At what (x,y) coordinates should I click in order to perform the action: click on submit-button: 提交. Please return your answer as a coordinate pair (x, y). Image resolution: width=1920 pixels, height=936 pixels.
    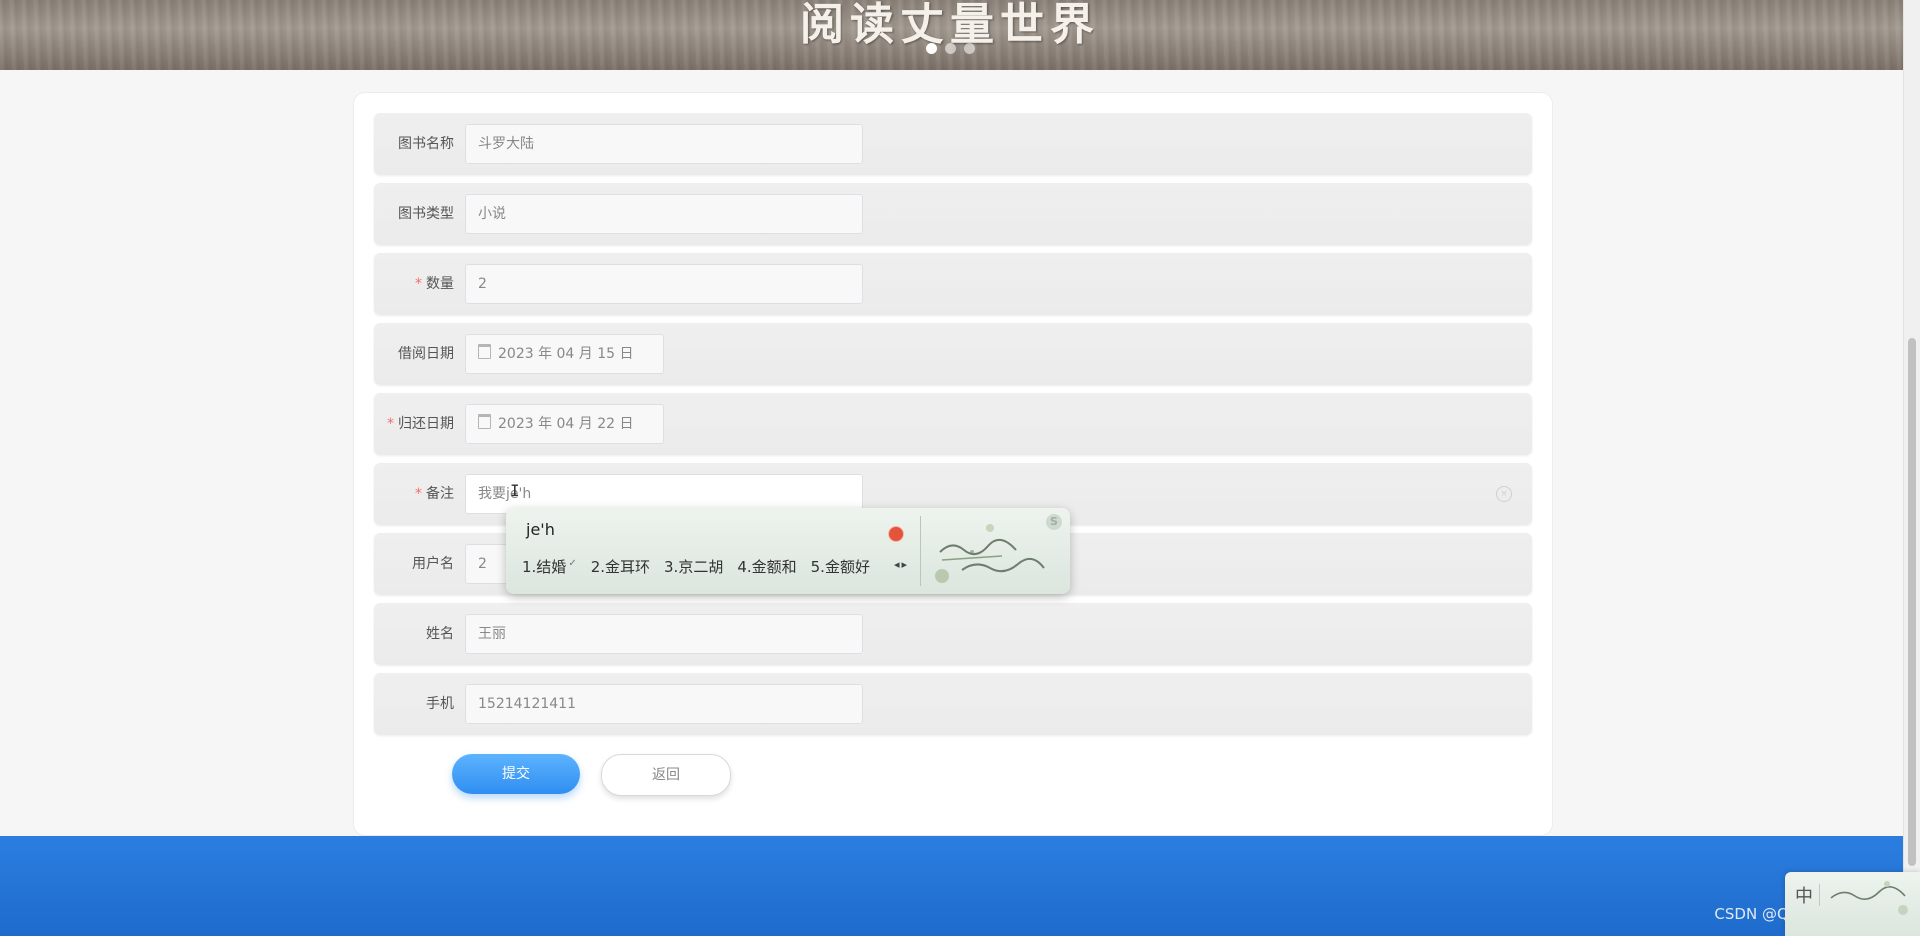
    Looking at the image, I should click on (516, 774).